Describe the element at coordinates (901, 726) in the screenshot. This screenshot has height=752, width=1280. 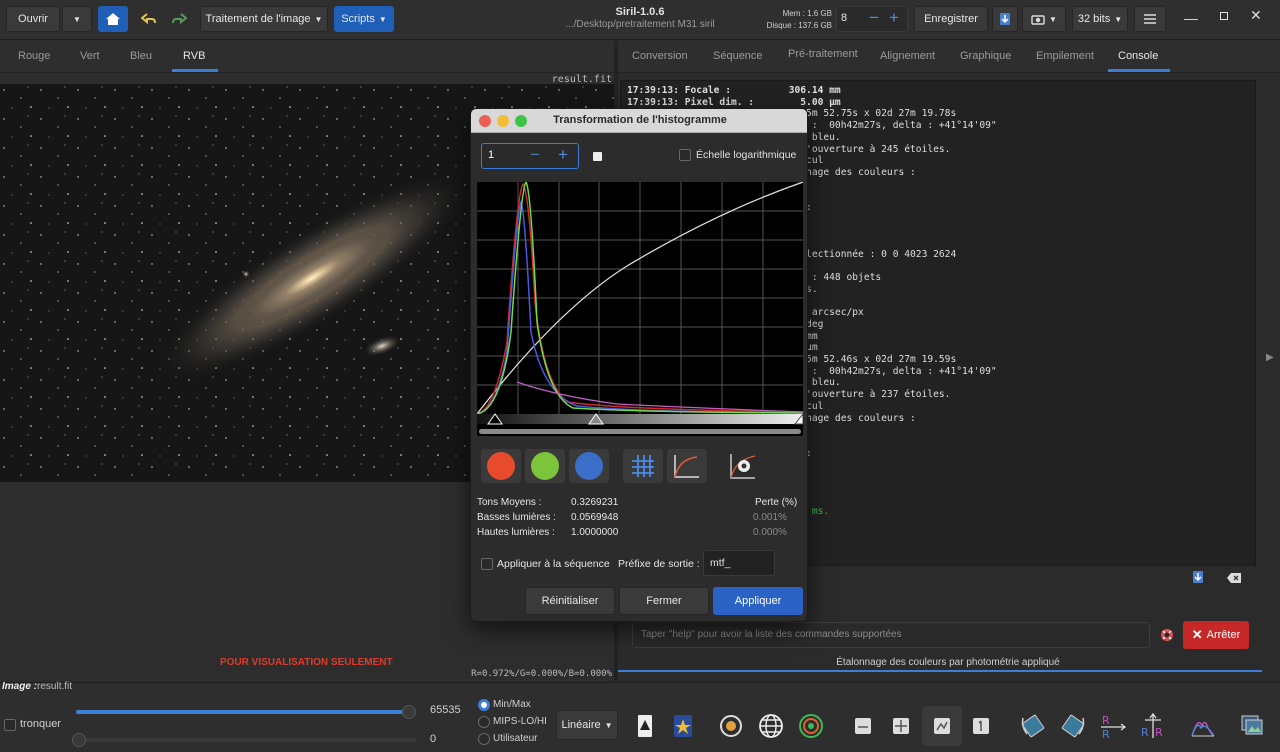
I see `display-mode-2-button` at that location.